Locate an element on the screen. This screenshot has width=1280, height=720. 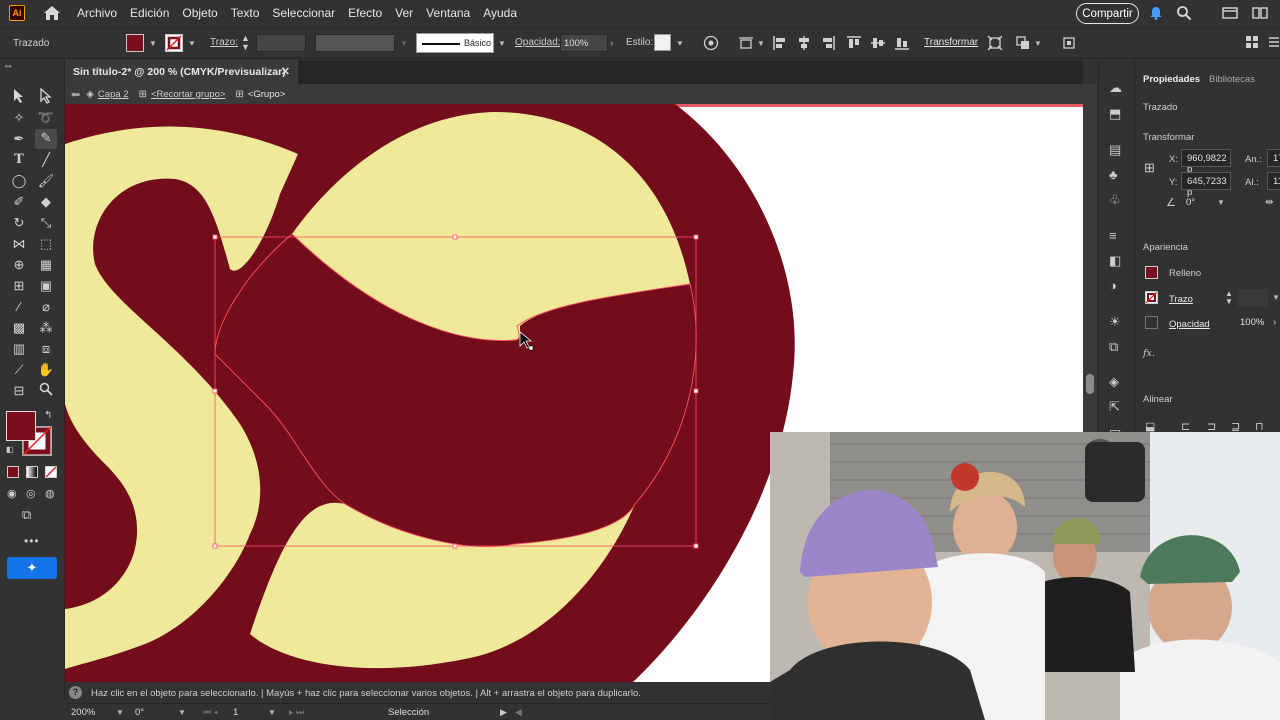
swap-colors-icon: ↰ is located at coordinates (48, 415).